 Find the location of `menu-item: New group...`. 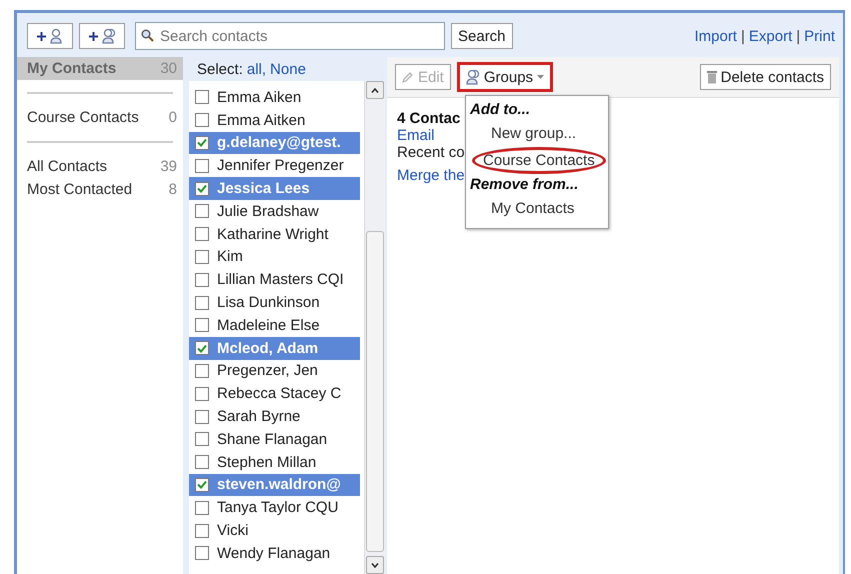

menu-item: New group... is located at coordinates (534, 133).